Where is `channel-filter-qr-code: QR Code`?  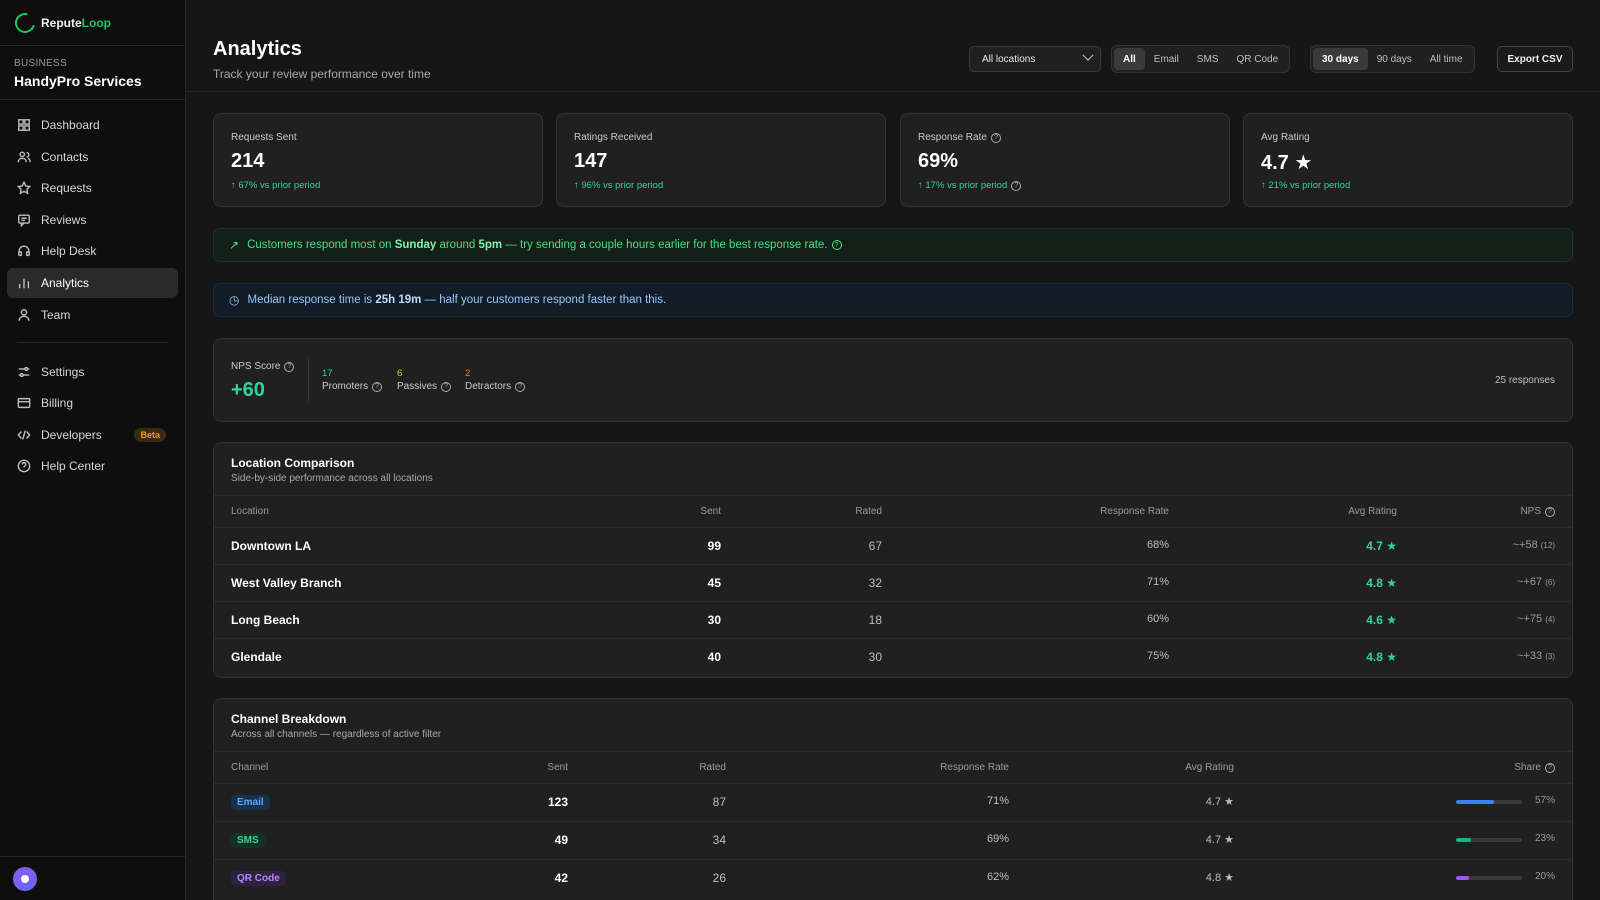 channel-filter-qr-code: QR Code is located at coordinates (1257, 59).